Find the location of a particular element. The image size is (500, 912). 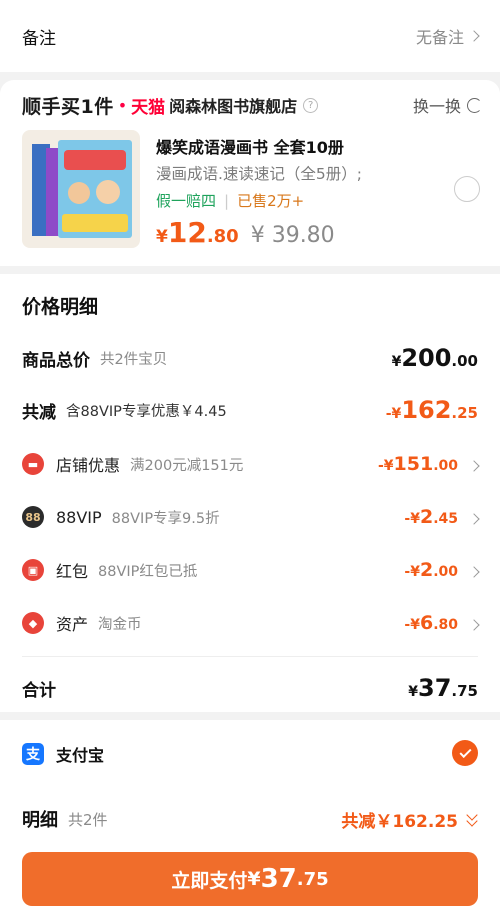

asset-icon: ◆ is located at coordinates (33, 623).